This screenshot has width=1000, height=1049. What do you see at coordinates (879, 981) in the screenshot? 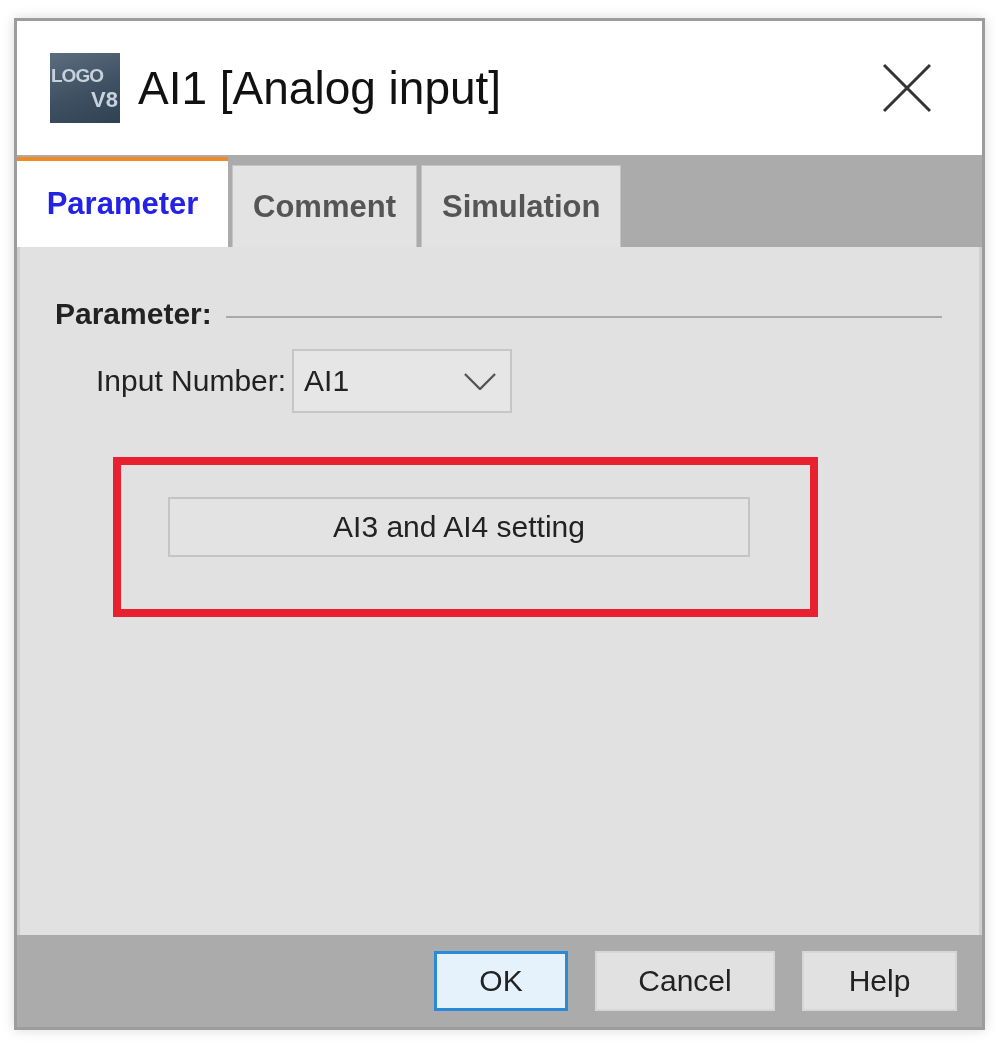
I see `dialog-button: Help` at bounding box center [879, 981].